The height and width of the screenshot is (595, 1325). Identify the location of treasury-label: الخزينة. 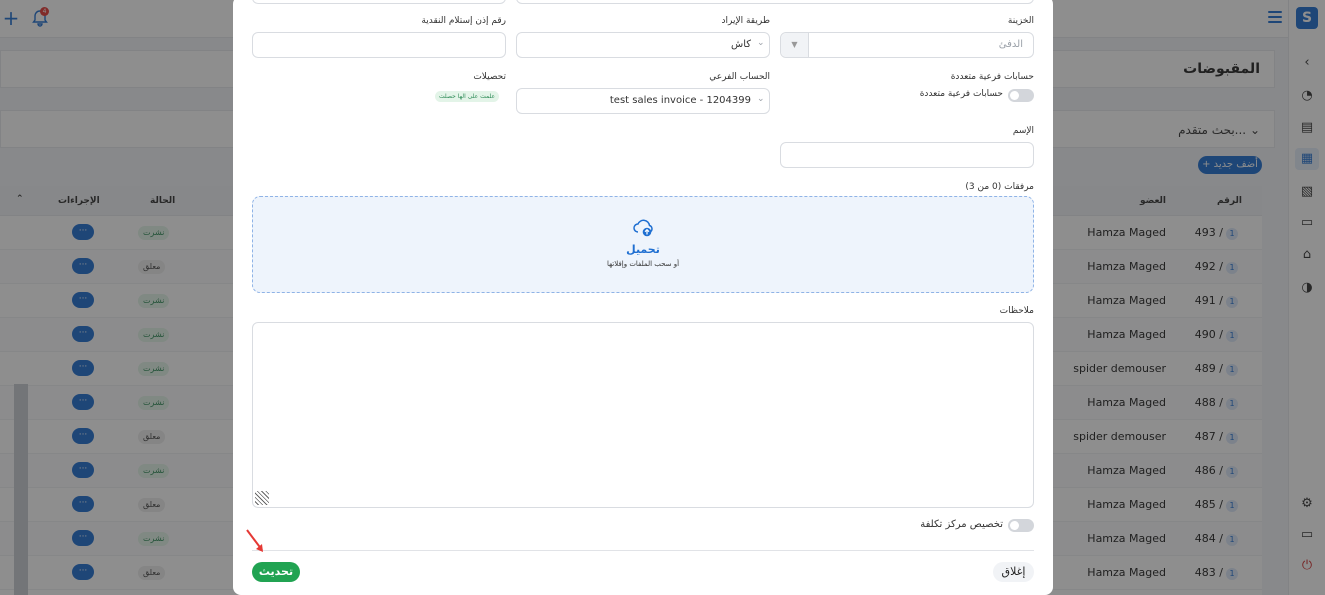
(1020, 21).